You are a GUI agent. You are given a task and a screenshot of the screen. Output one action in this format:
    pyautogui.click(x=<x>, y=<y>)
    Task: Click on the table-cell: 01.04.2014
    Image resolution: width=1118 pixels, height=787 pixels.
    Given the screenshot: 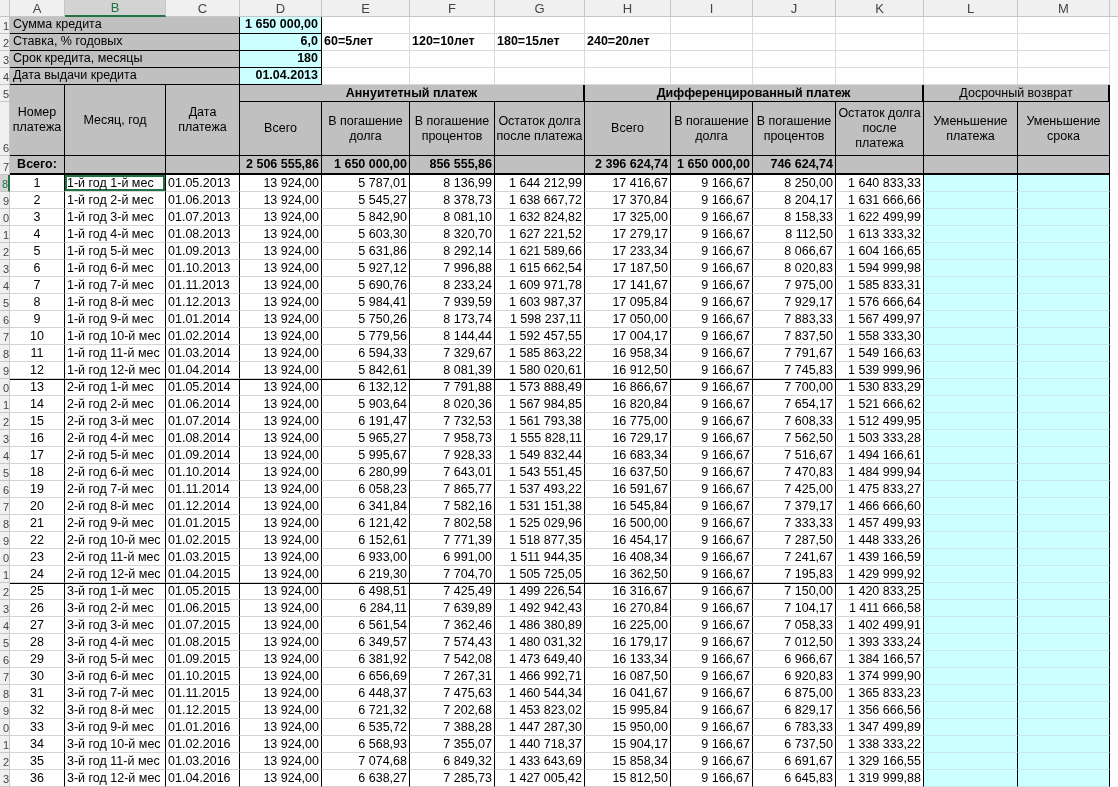 What is the action you would take?
    pyautogui.click(x=203, y=370)
    